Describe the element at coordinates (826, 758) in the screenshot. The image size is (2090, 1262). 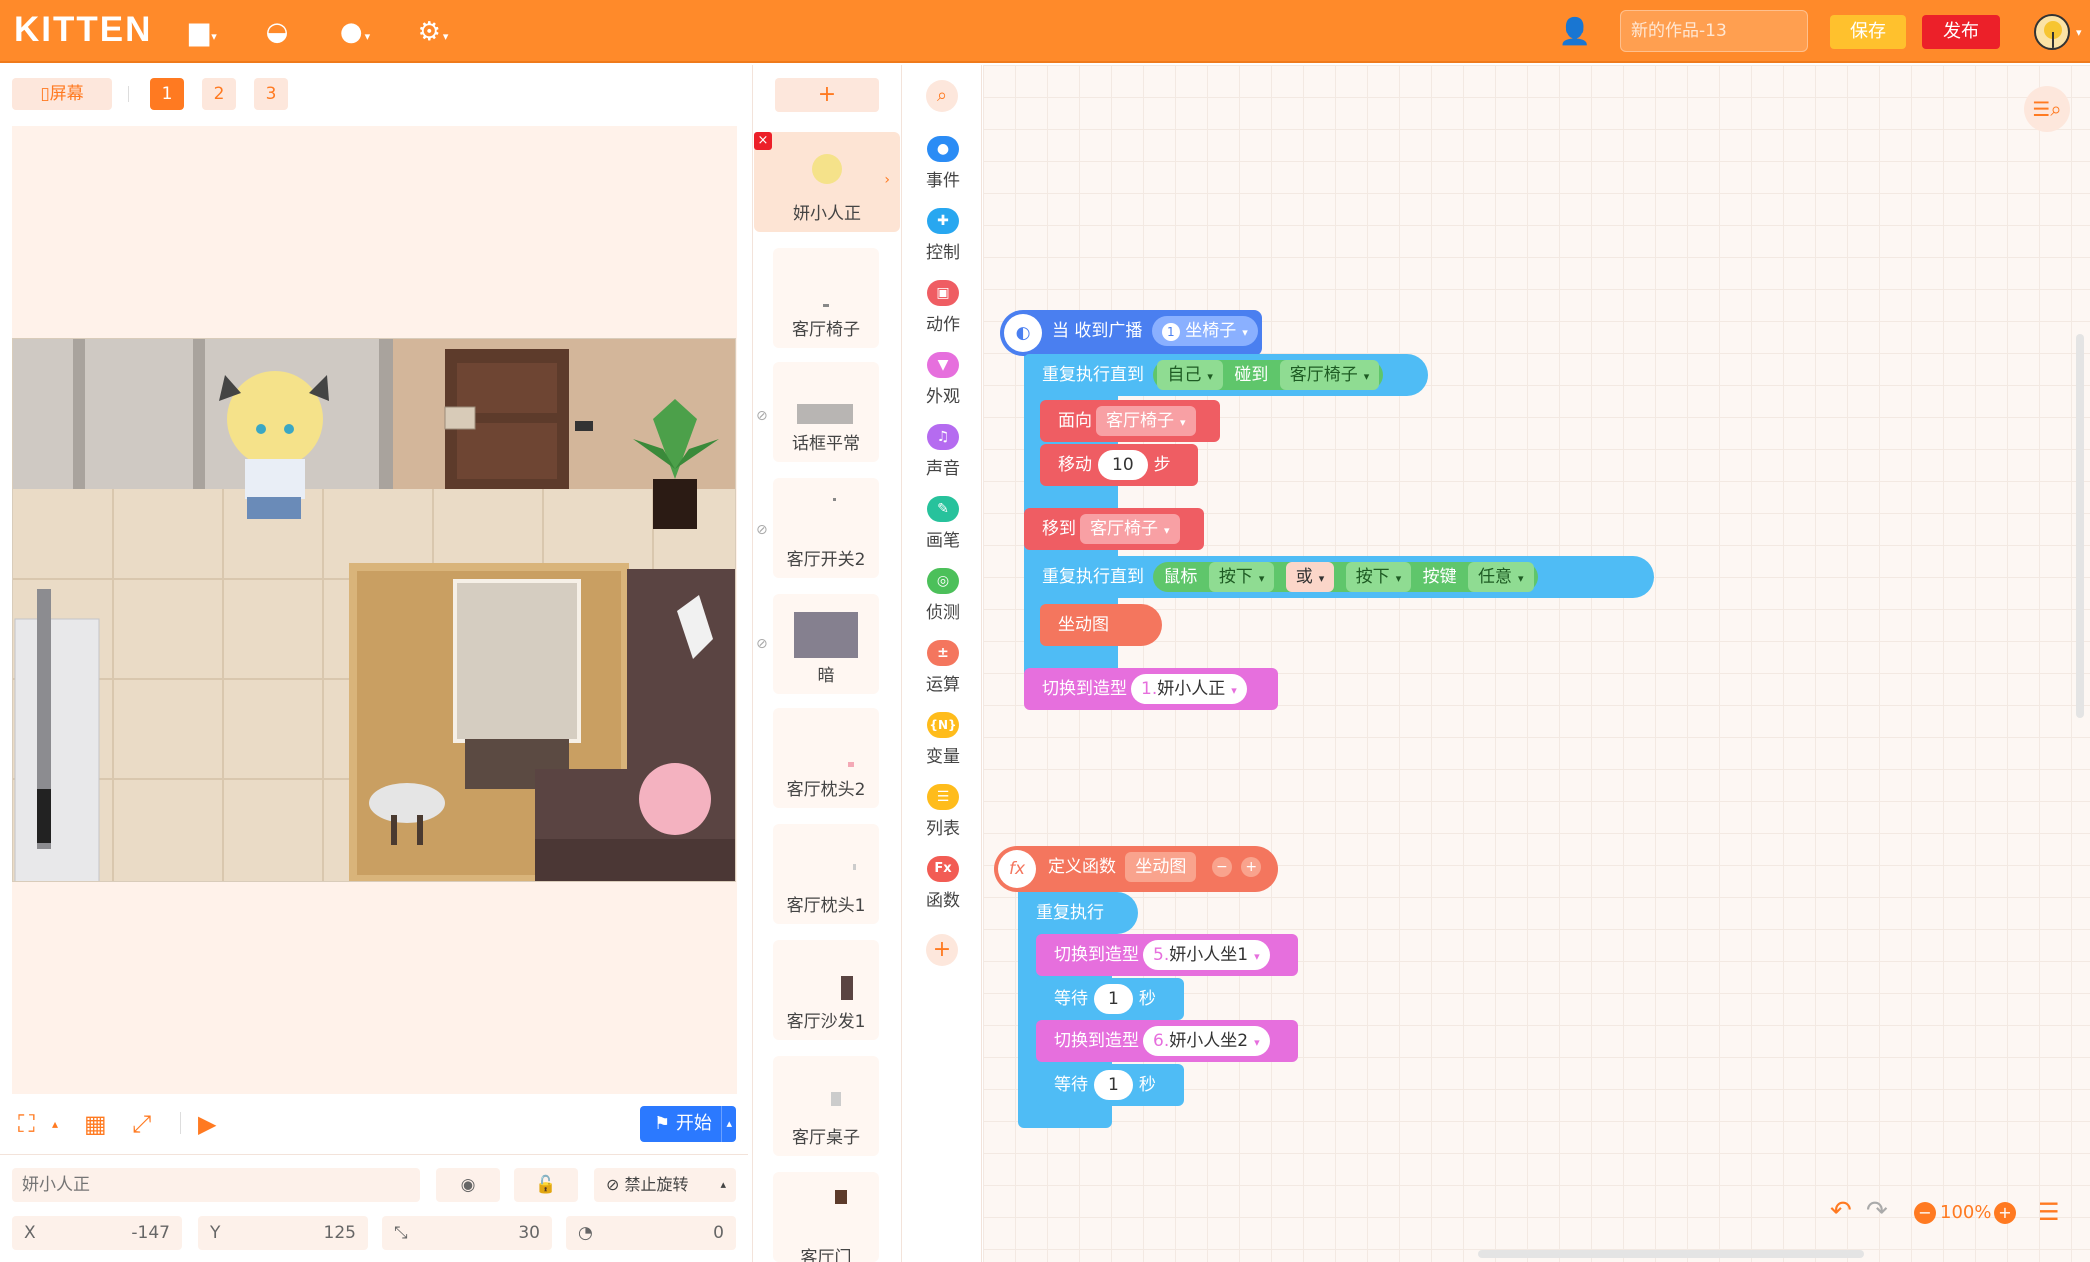
I see `sprite-item: 客厅枕头2` at that location.